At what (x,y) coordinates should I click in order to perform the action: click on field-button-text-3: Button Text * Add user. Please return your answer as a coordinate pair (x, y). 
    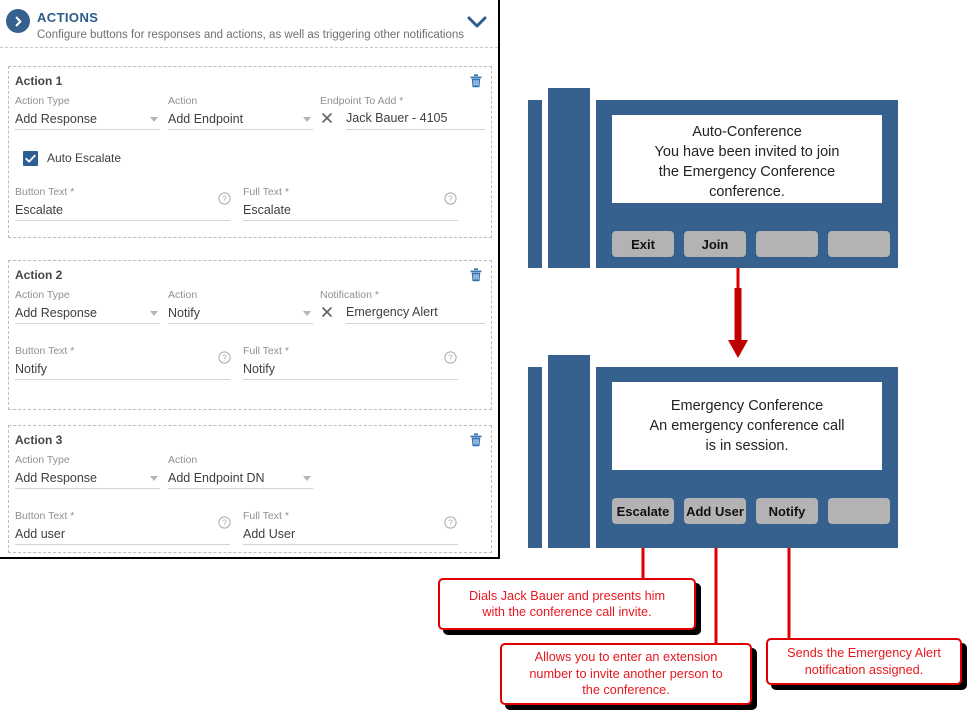
    Looking at the image, I should click on (122, 527).